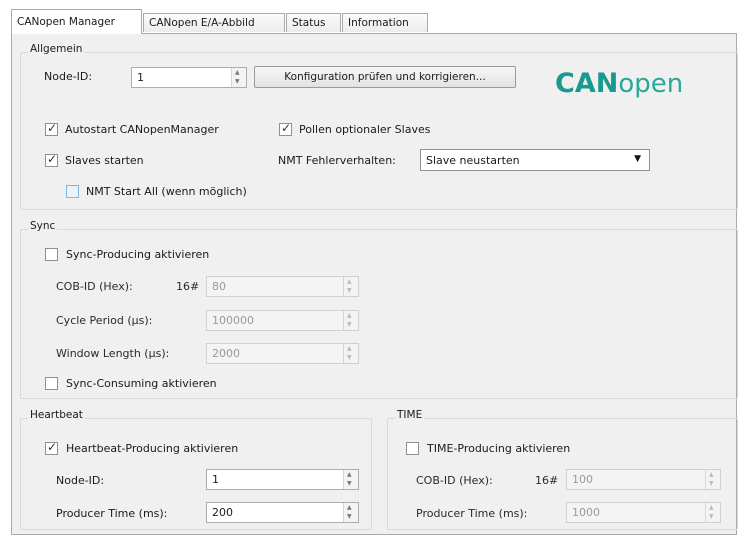  What do you see at coordinates (410, 415) in the screenshot?
I see `group-title-time: TIME` at bounding box center [410, 415].